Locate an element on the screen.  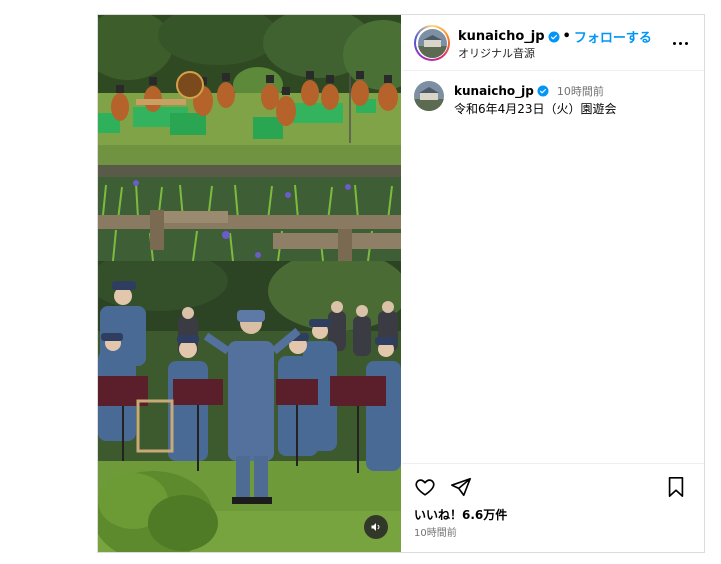
profile-avatar is located at coordinates (432, 43).